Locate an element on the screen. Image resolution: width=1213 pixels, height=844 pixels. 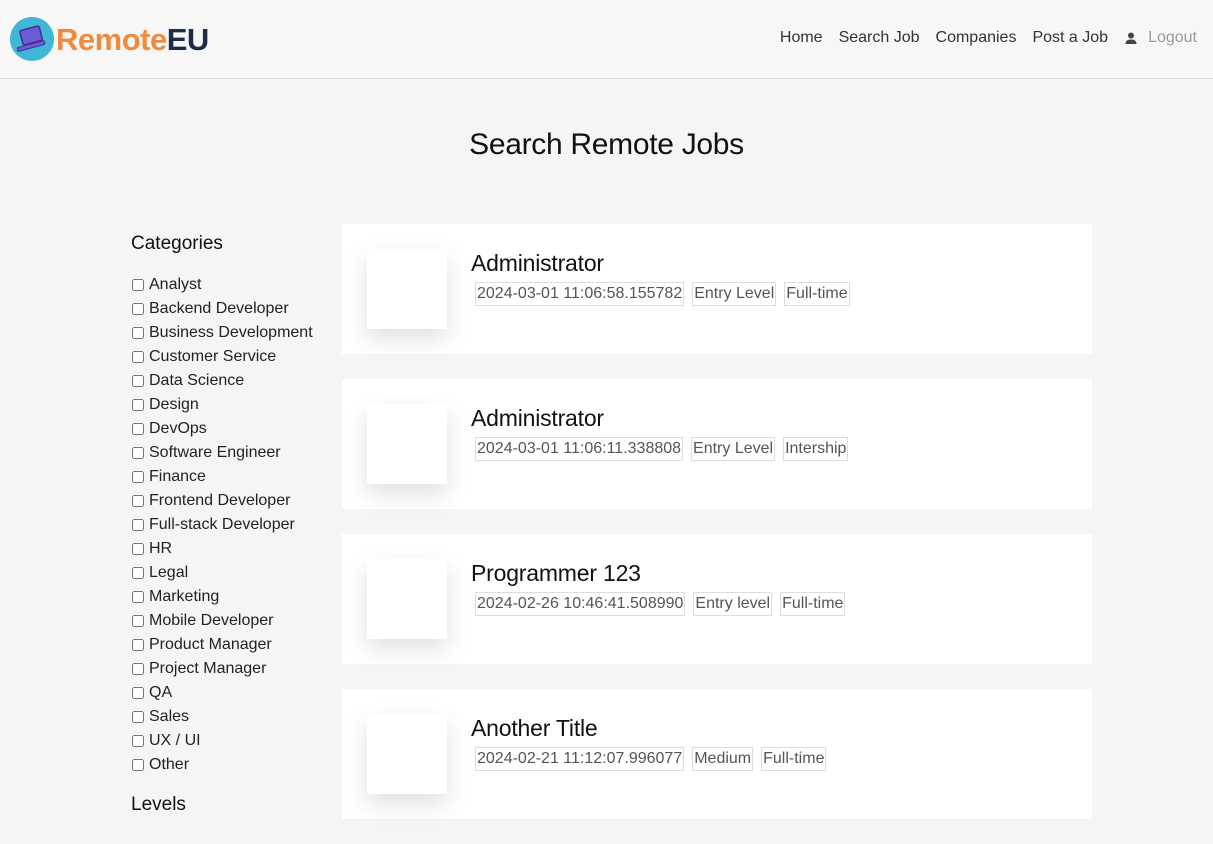
category-item: Customer Service is located at coordinates (231, 357).